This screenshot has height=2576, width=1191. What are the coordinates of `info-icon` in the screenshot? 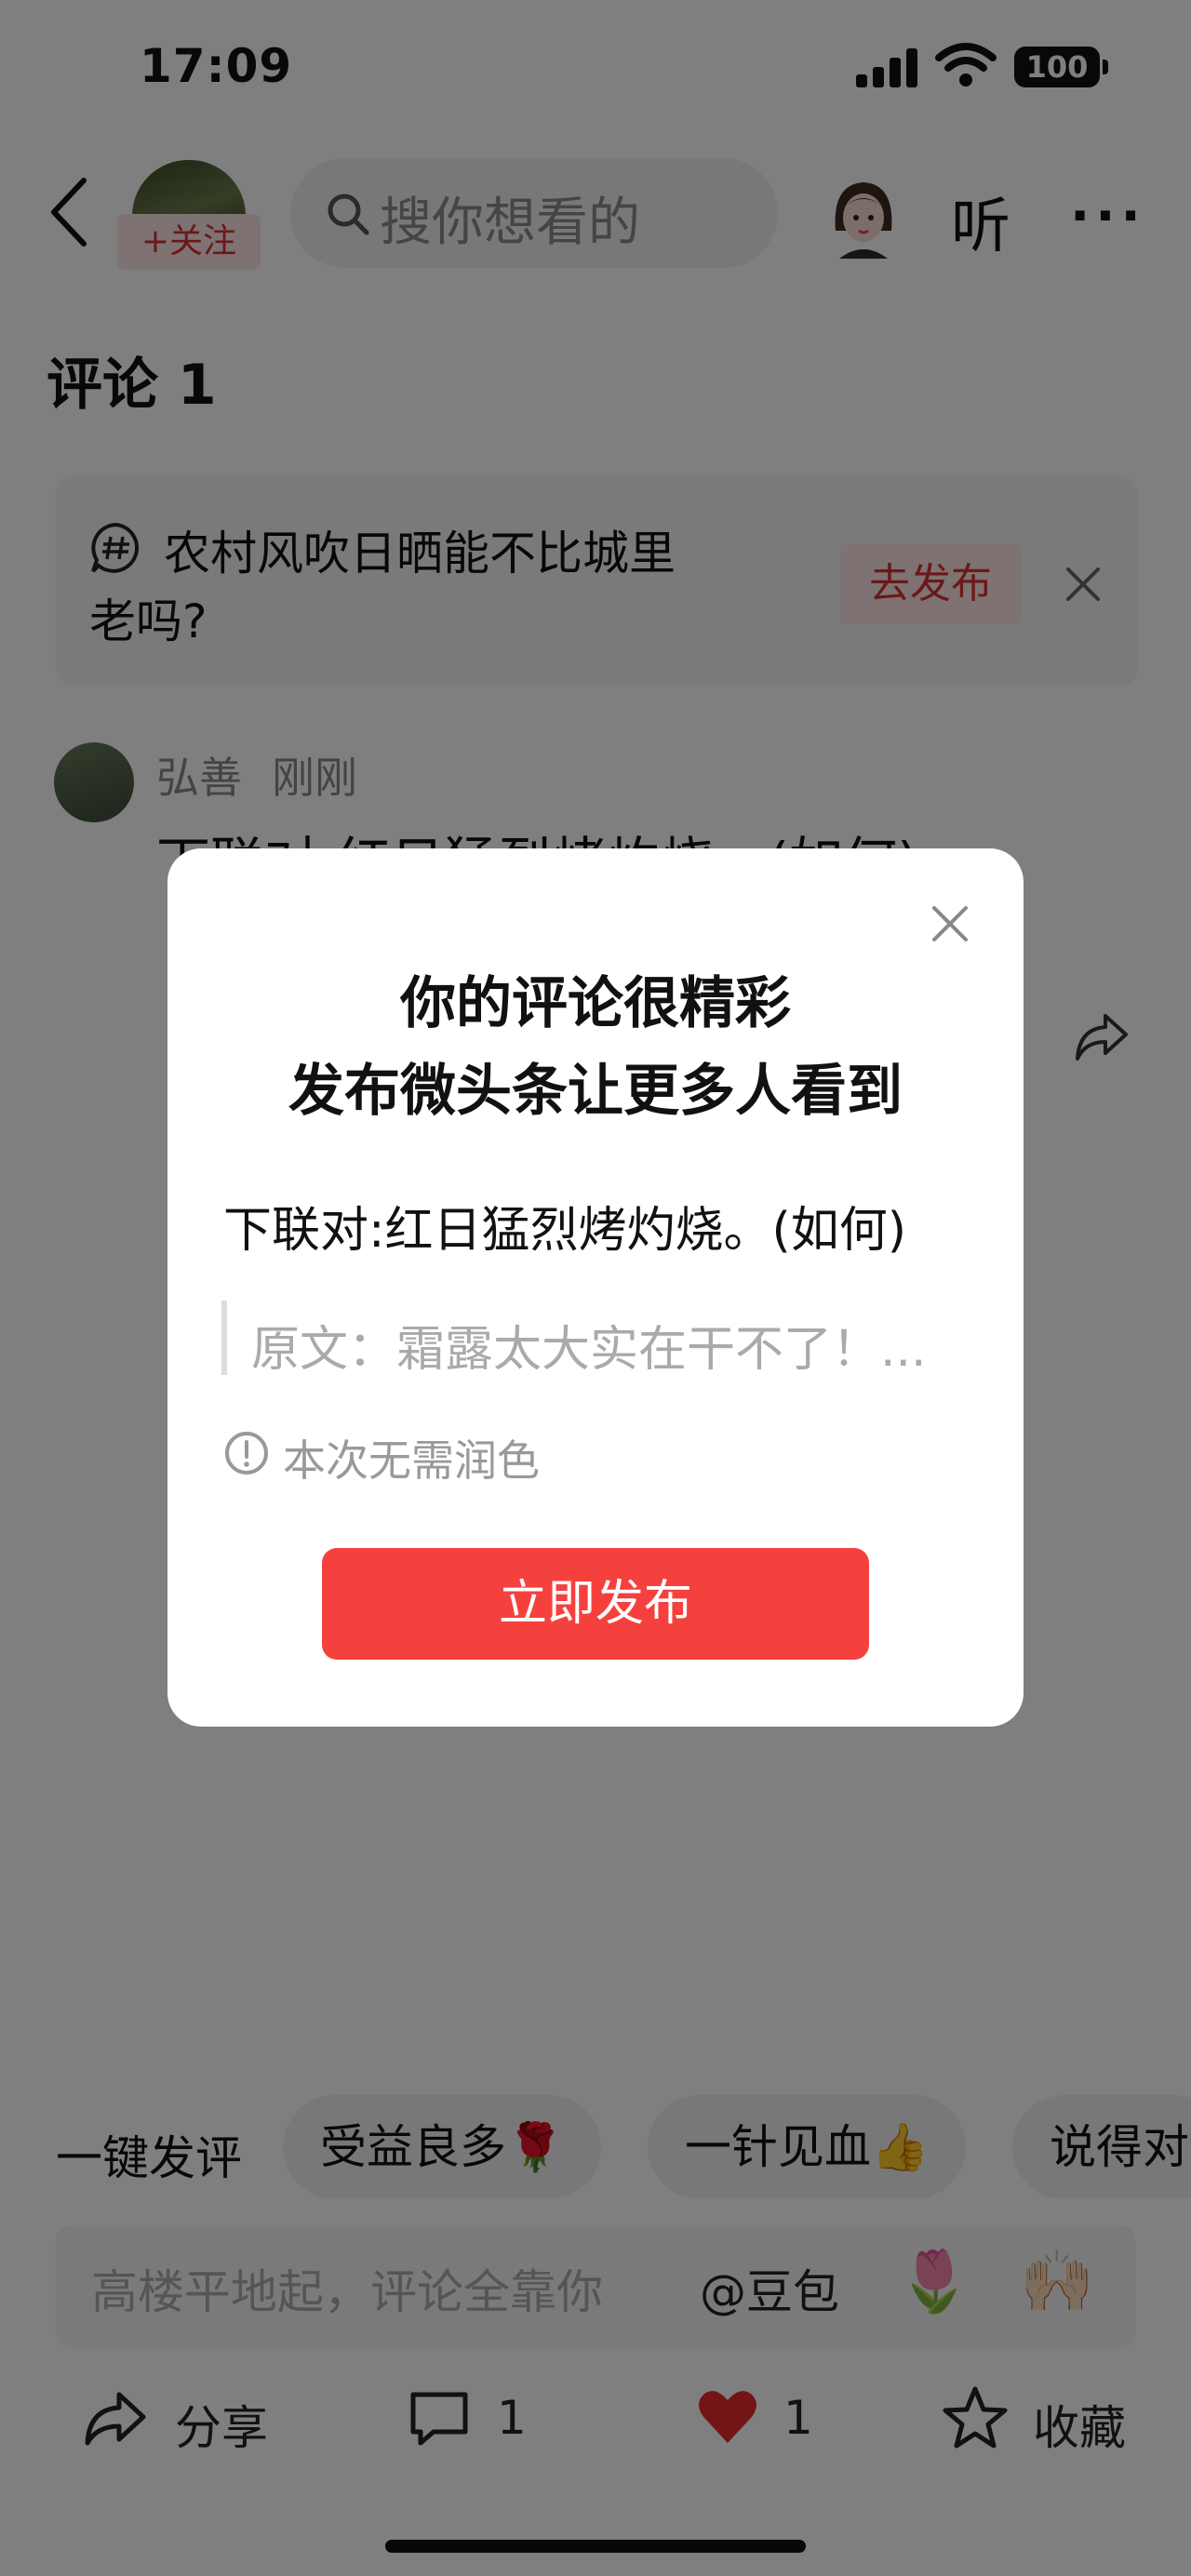 It's located at (246, 1453).